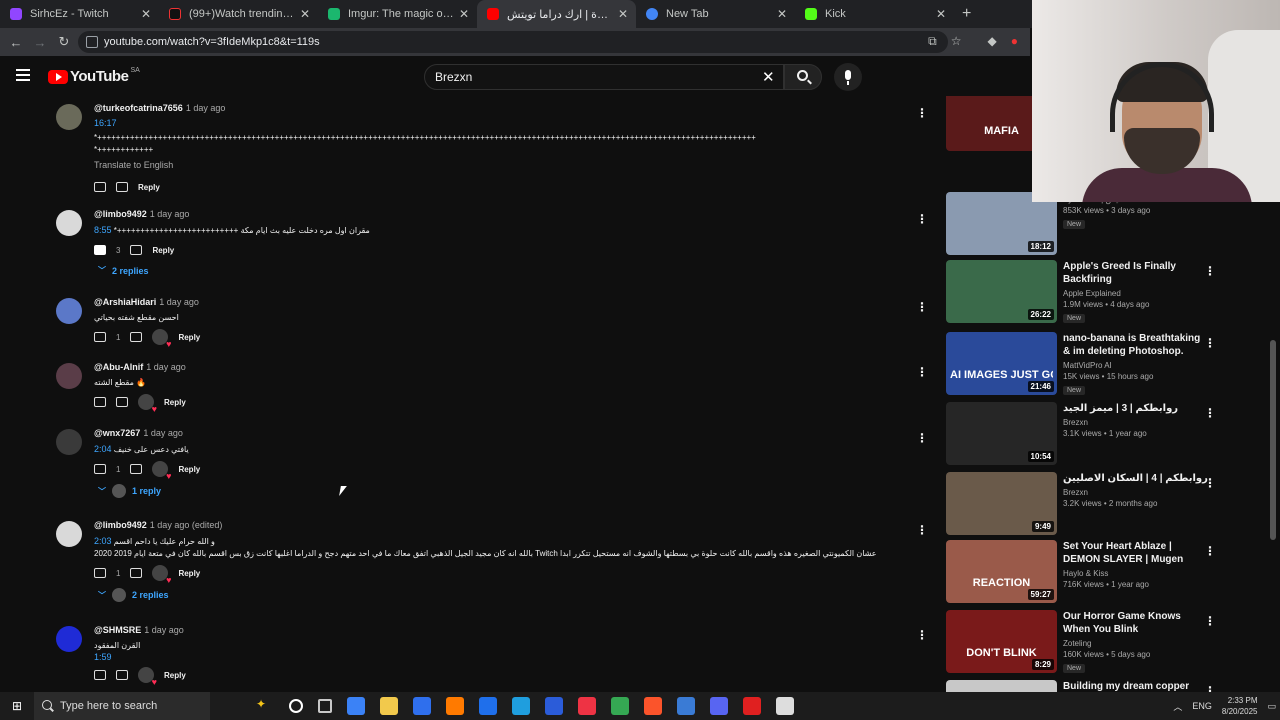 This screenshot has height=720, width=1280. I want to click on channel-name: Zoteling, so click(1135, 643).